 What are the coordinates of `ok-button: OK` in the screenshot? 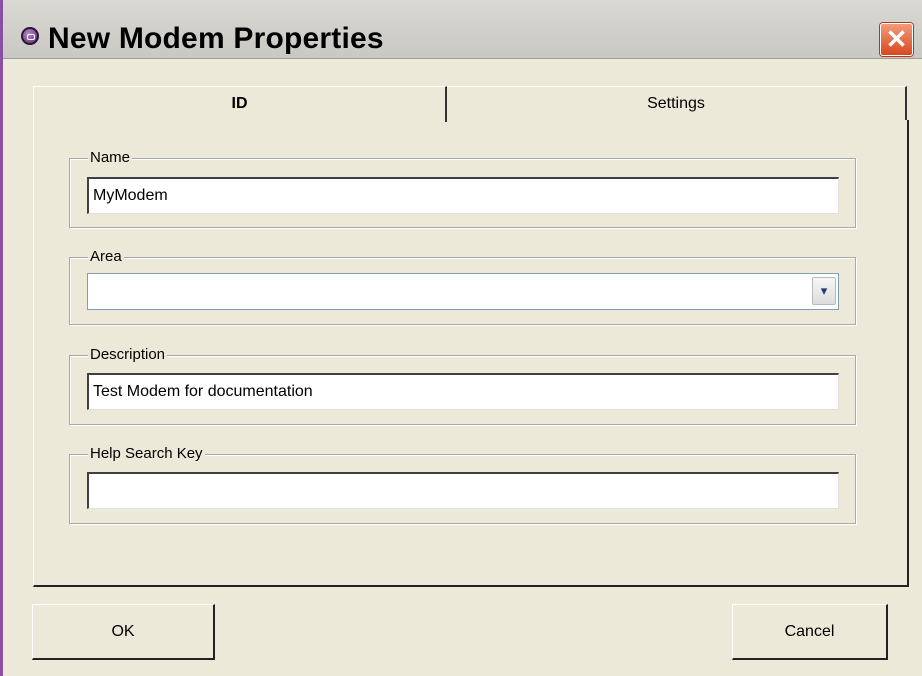 It's located at (123, 632).